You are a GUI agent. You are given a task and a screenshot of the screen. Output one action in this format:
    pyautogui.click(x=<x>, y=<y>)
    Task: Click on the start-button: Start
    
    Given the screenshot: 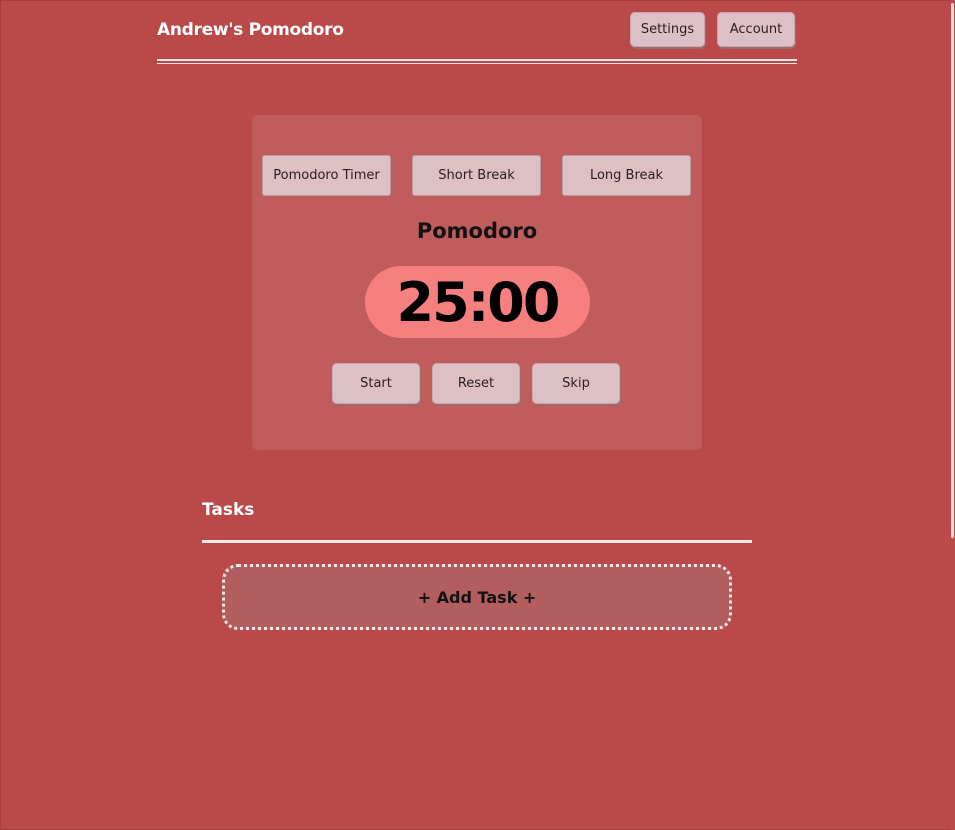 What is the action you would take?
    pyautogui.click(x=376, y=383)
    